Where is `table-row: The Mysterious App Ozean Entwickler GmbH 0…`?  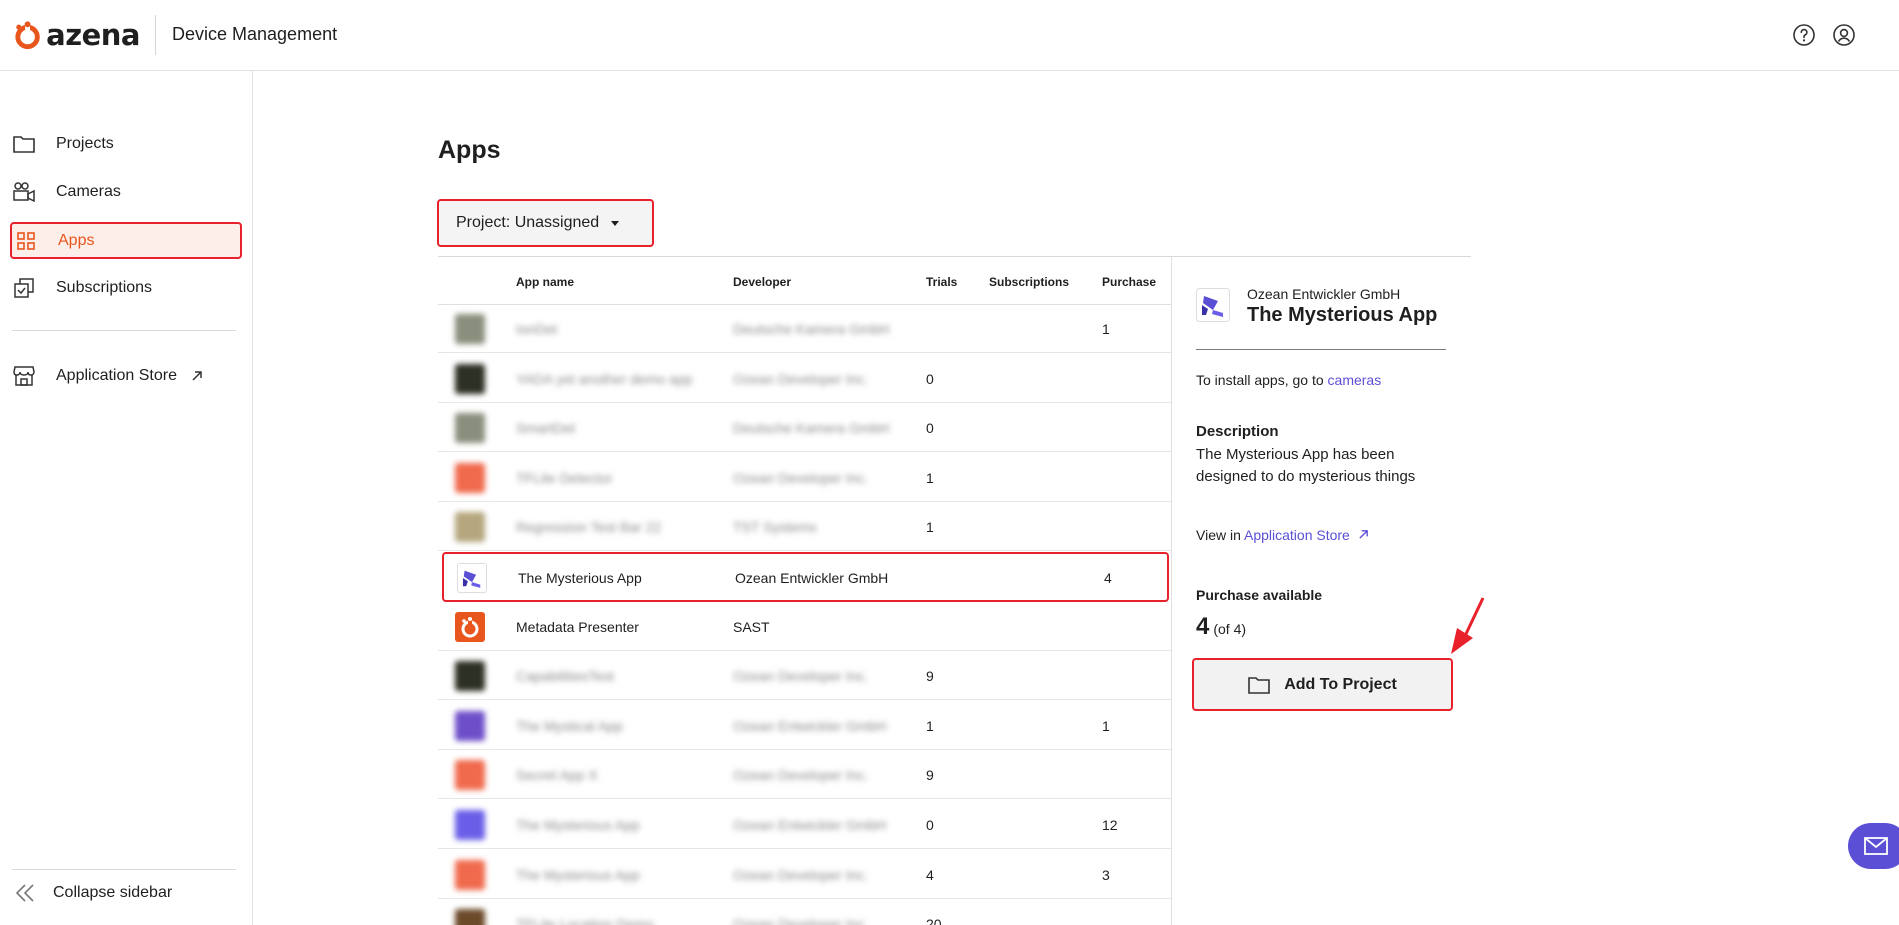
table-row: The Mysterious App Ozean Entwickler GmbH 0… is located at coordinates (804, 825).